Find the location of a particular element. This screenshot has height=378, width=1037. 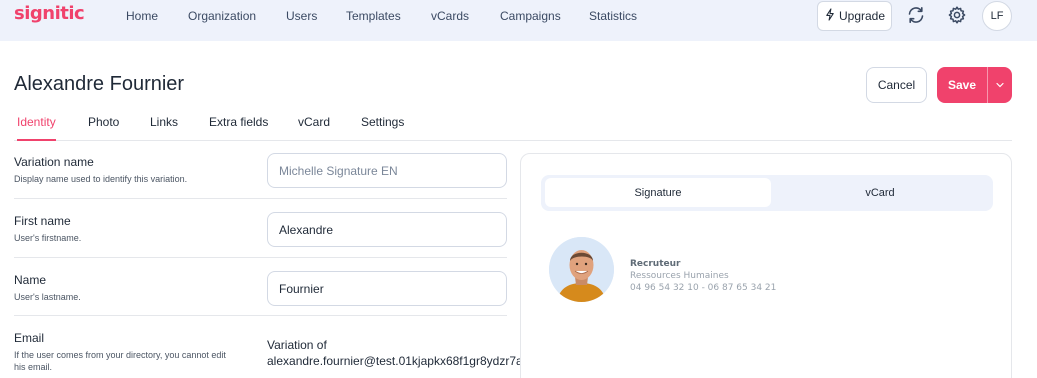

upgrade-button: Upgrade is located at coordinates (854, 16).